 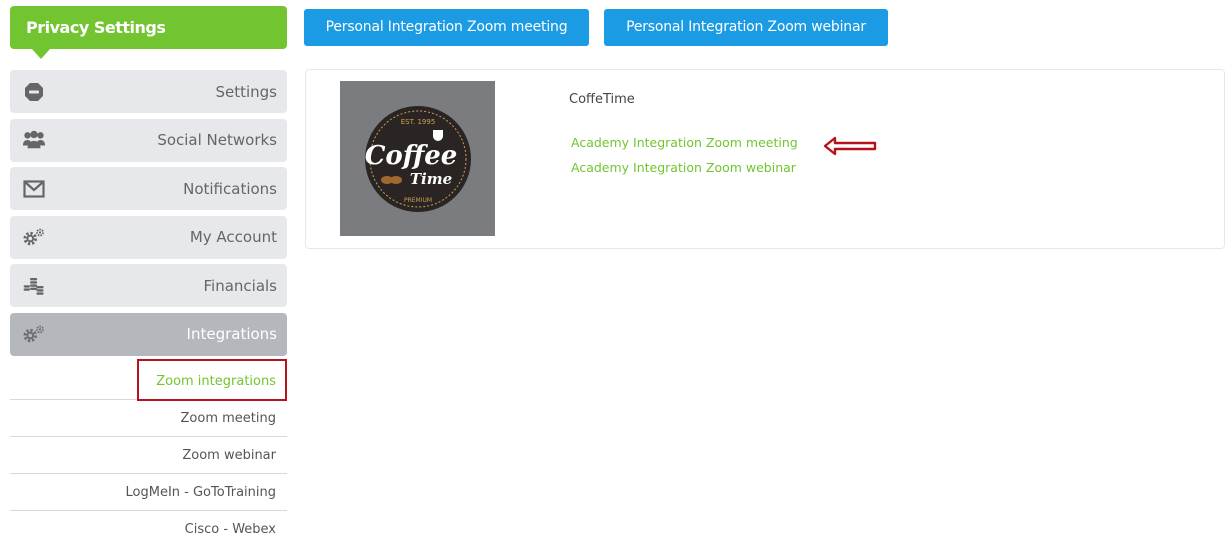 What do you see at coordinates (34, 286) in the screenshot?
I see `coins-icon` at bounding box center [34, 286].